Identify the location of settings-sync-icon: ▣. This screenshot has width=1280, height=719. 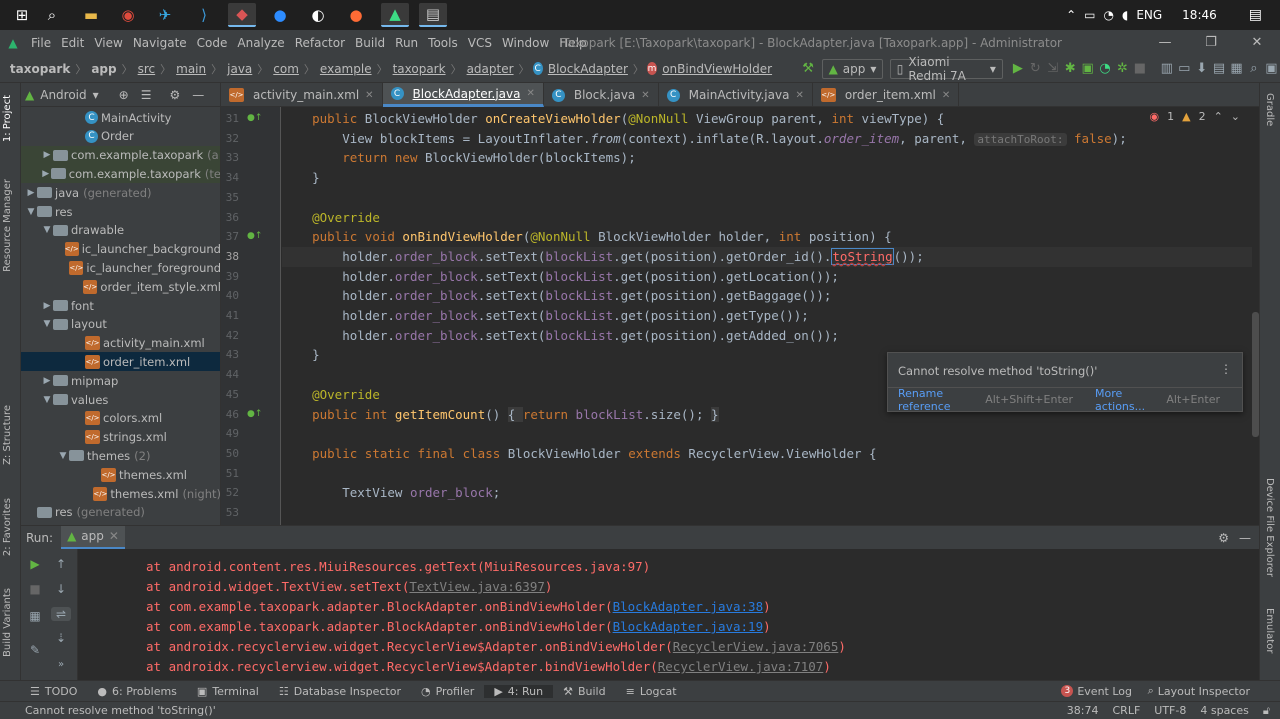
(1271, 69).